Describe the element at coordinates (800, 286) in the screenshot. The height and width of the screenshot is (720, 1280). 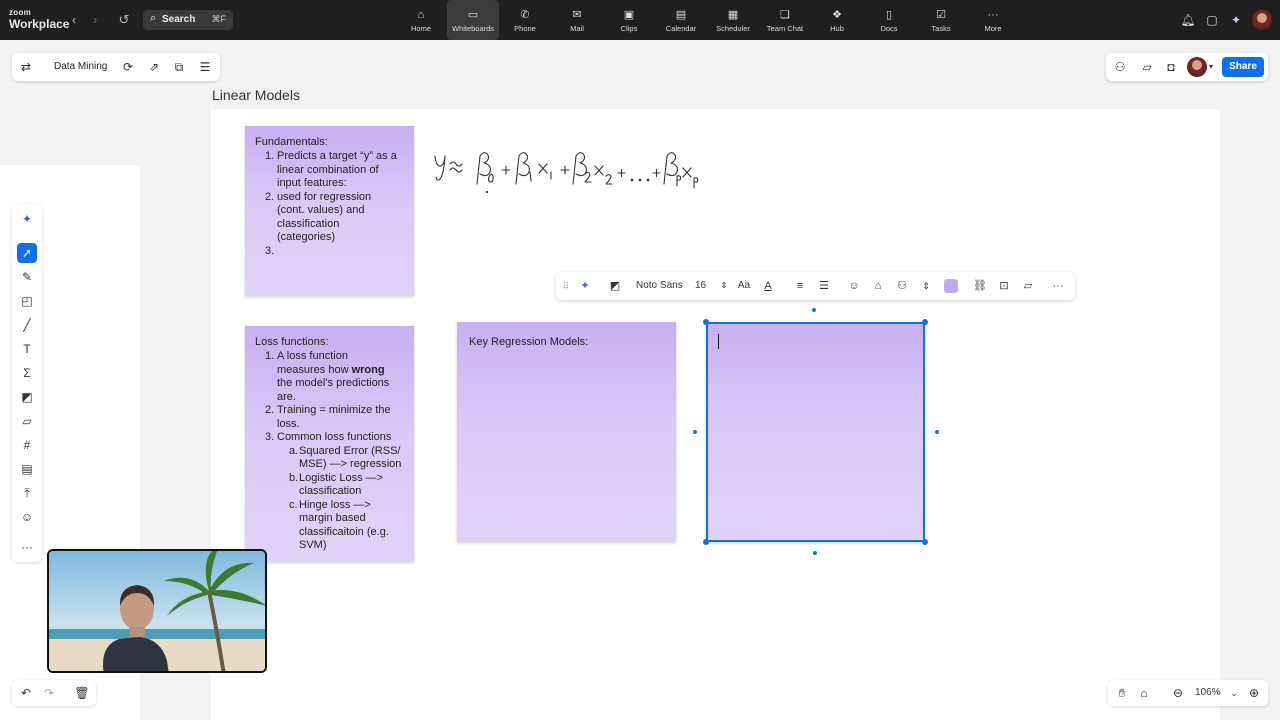
I see `align-left-icon: ≡` at that location.